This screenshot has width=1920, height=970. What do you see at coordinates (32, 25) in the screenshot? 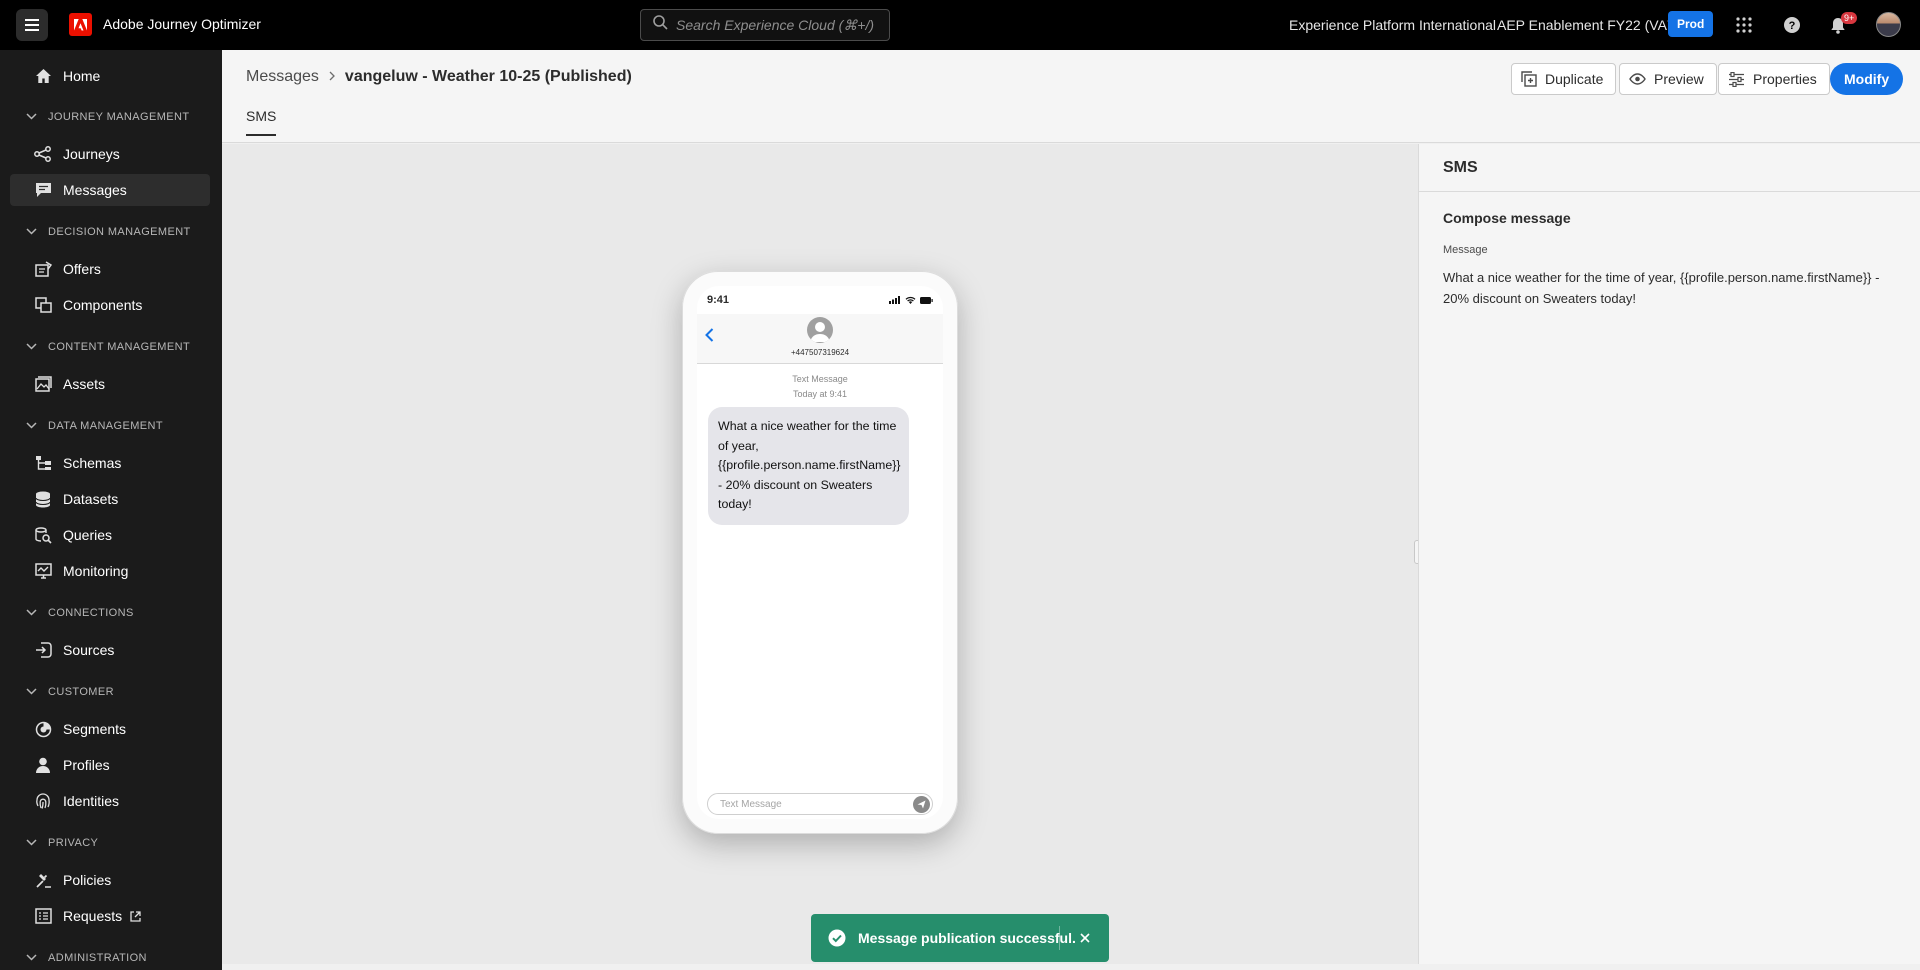
I see `menu-icon` at bounding box center [32, 25].